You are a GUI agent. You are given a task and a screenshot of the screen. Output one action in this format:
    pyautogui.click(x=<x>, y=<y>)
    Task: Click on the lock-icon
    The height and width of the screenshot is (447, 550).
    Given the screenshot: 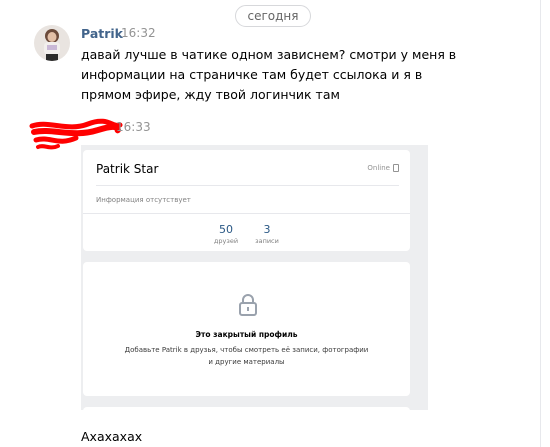 What is the action you would take?
    pyautogui.click(x=248, y=305)
    